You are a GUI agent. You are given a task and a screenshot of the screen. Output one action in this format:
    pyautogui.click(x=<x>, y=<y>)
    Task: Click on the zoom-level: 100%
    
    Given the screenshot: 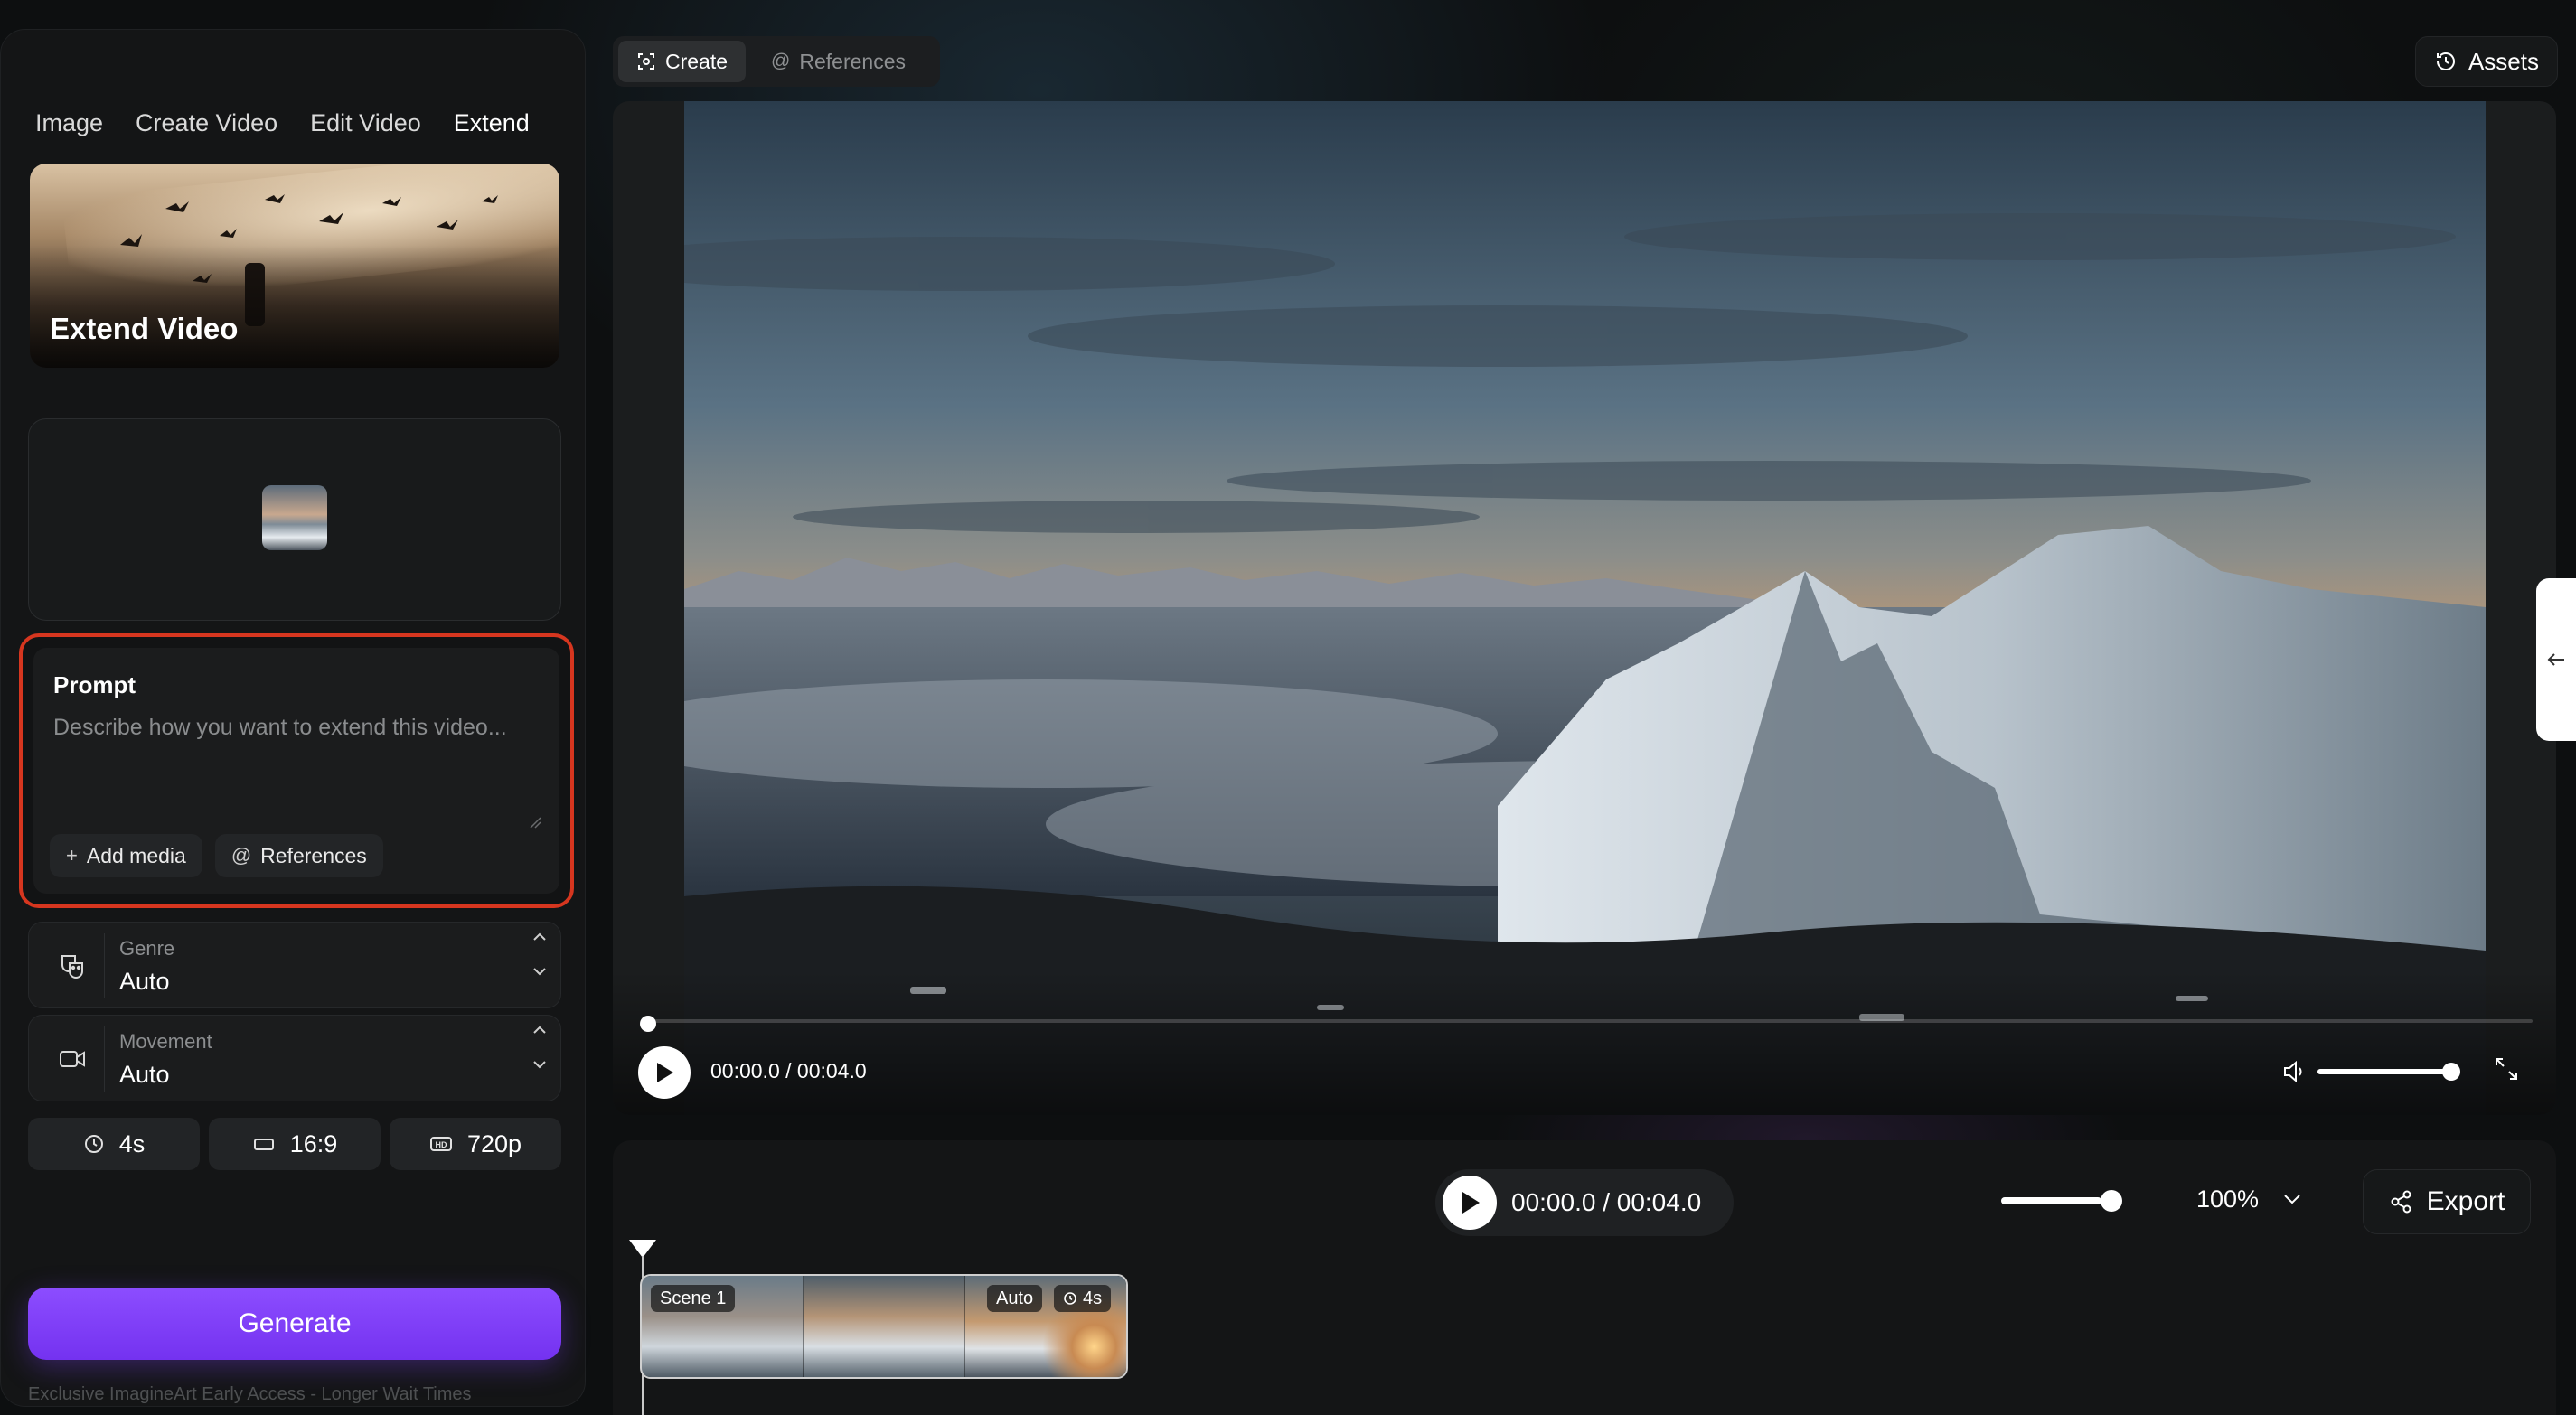 What is the action you would take?
    pyautogui.click(x=2228, y=1200)
    